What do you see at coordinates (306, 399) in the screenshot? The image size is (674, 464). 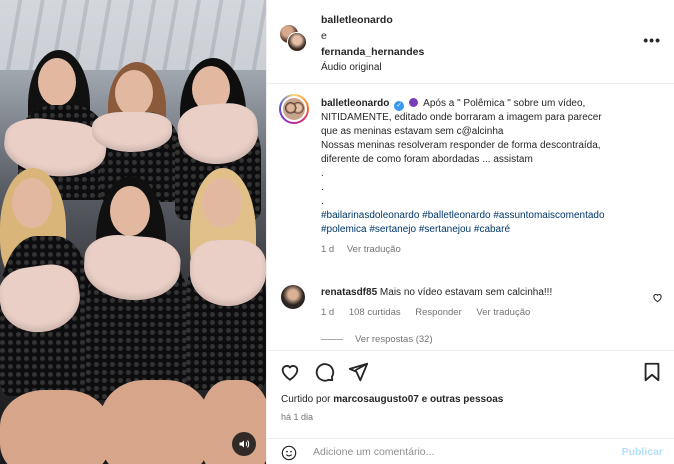 I see `liked-prefix: Curtido por` at bounding box center [306, 399].